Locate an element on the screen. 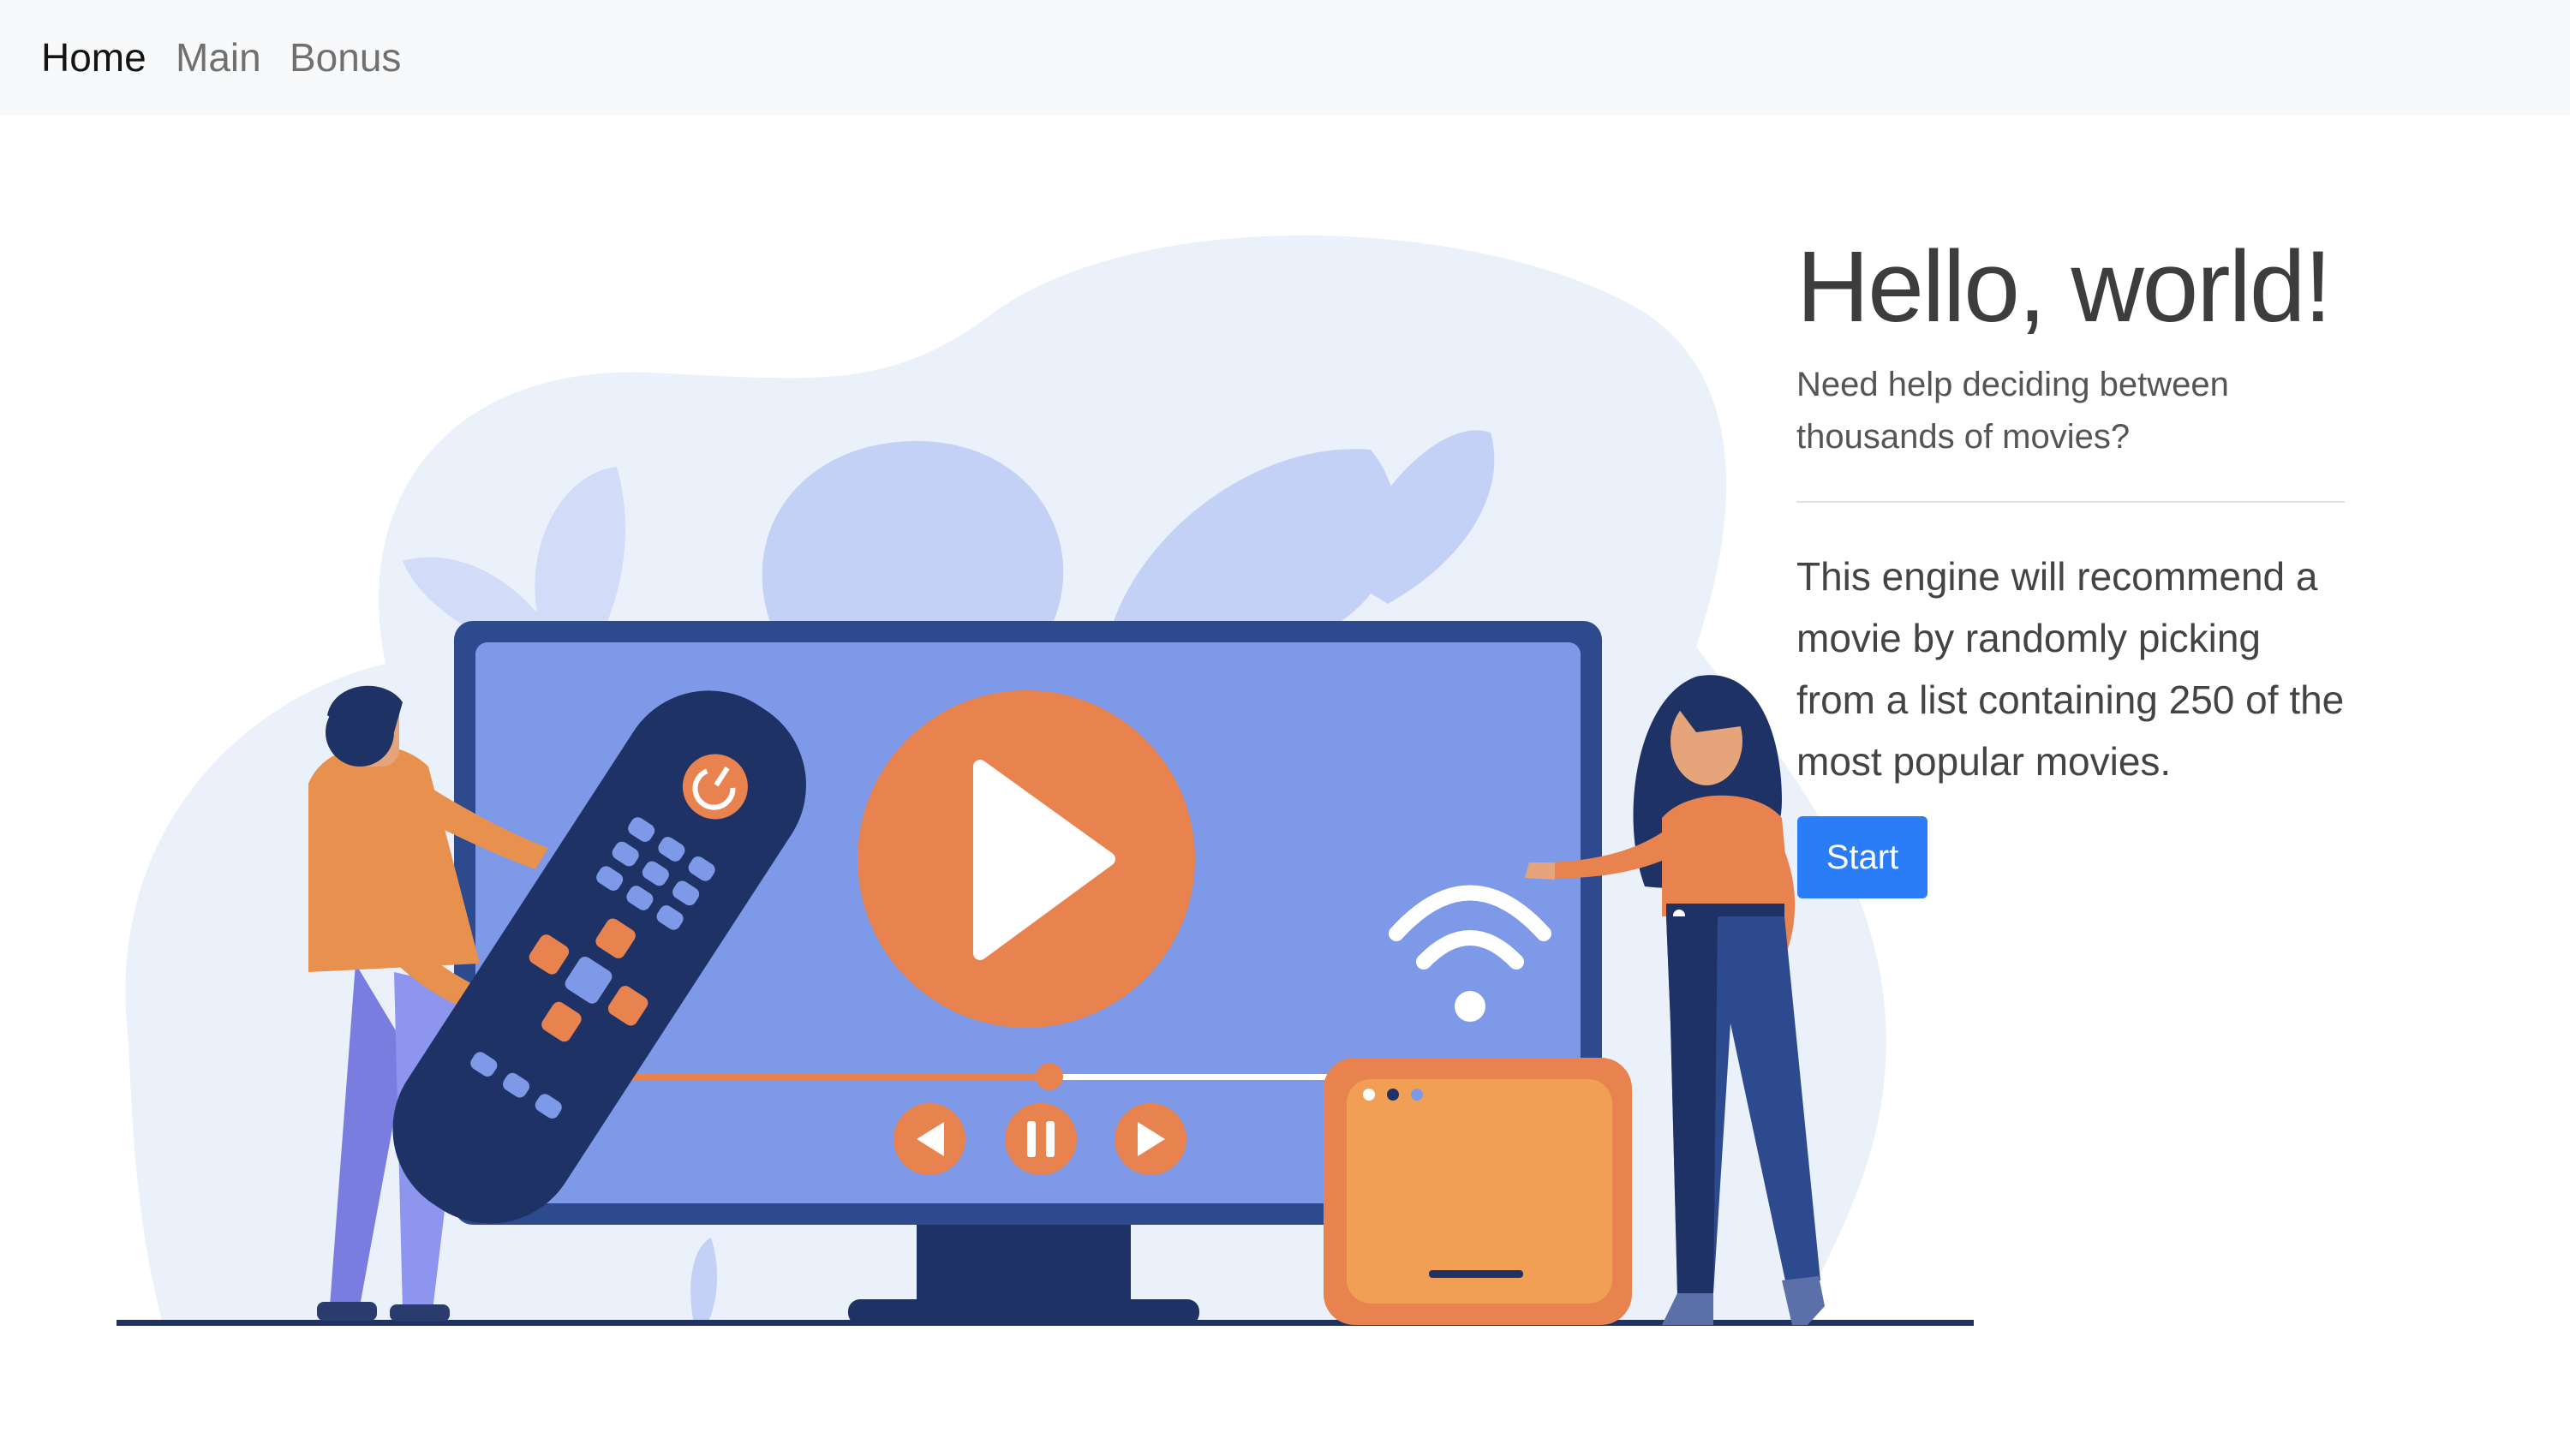 This screenshot has height=1456, width=2570. navbar: Home Main Bonus is located at coordinates (1285, 58).